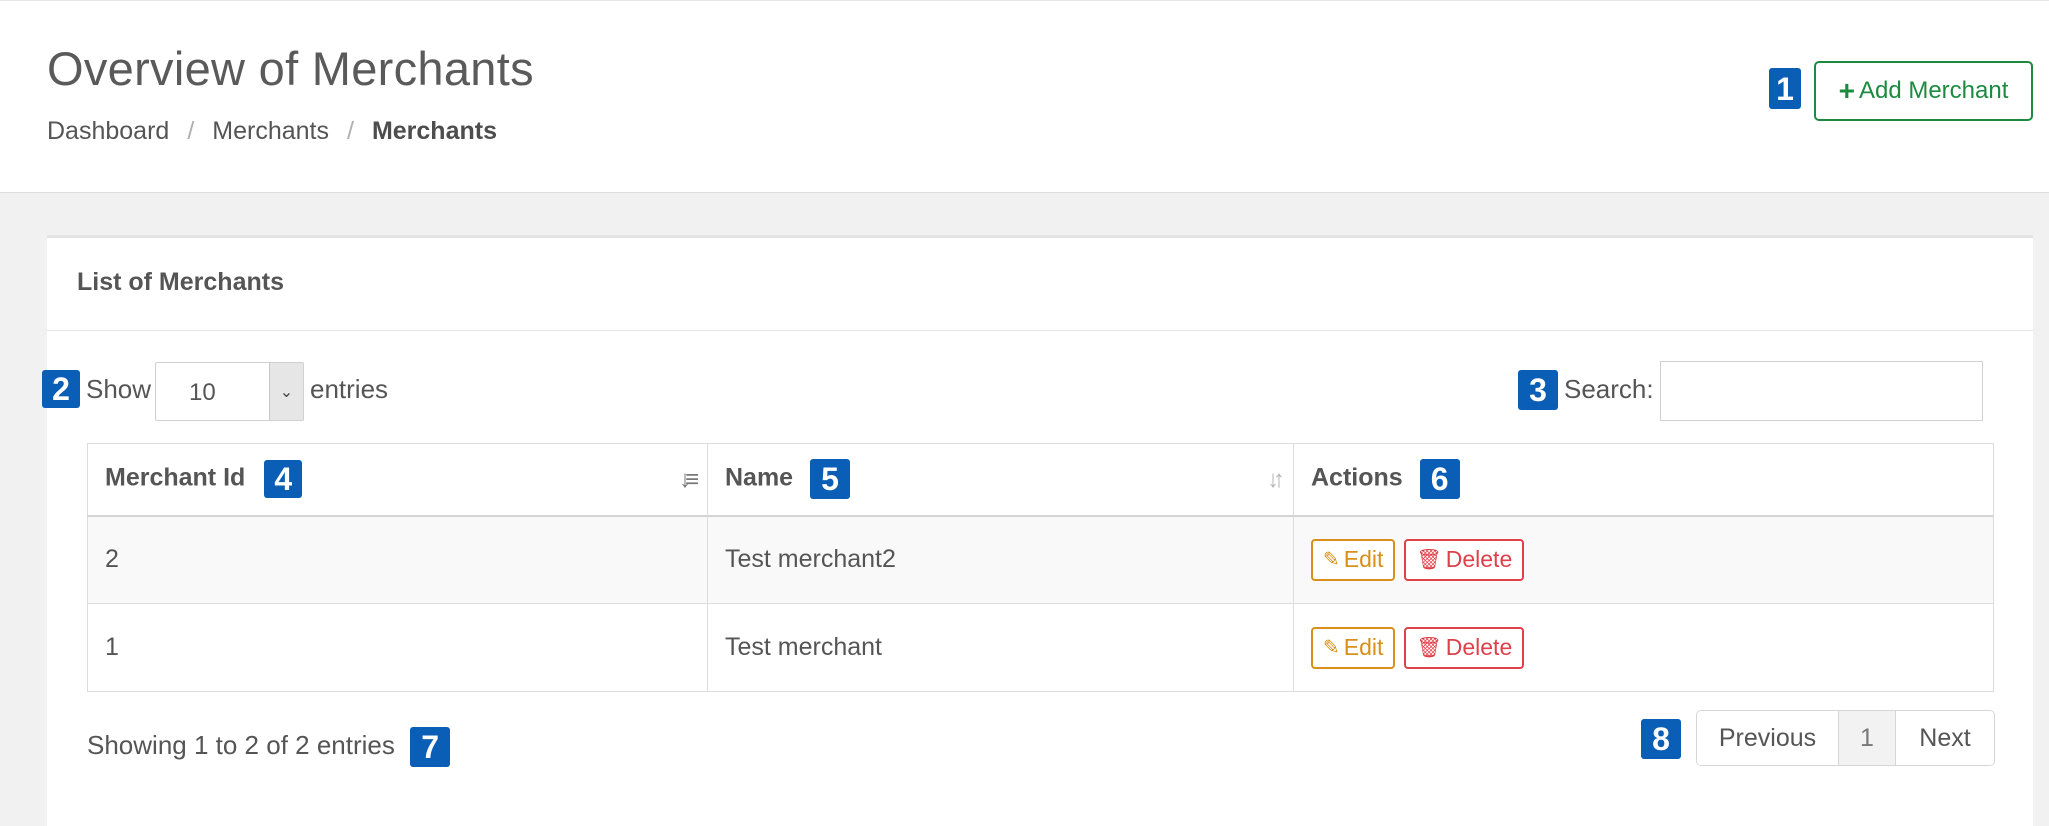  What do you see at coordinates (1945, 738) in the screenshot?
I see `pagination-next: Next` at bounding box center [1945, 738].